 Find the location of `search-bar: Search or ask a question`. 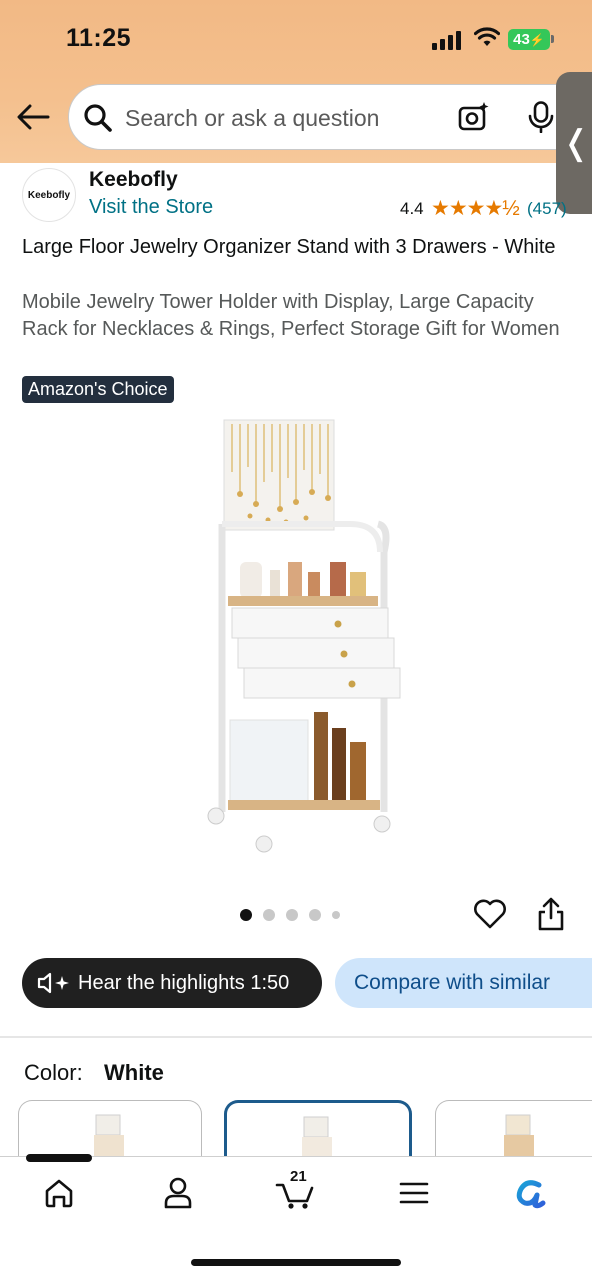

search-bar: Search or ask a question is located at coordinates (328, 117).